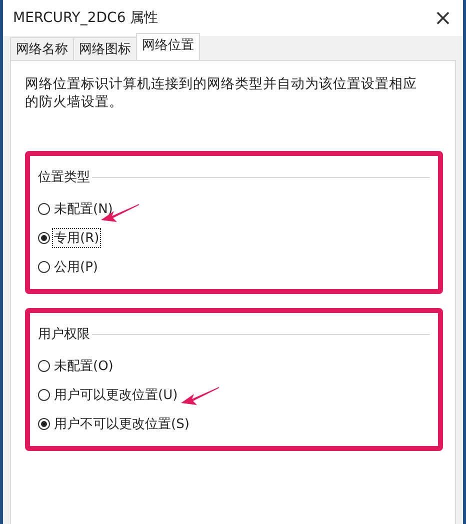  What do you see at coordinates (122, 424) in the screenshot?
I see `radio-label: 用户不可以更改位置(S)` at bounding box center [122, 424].